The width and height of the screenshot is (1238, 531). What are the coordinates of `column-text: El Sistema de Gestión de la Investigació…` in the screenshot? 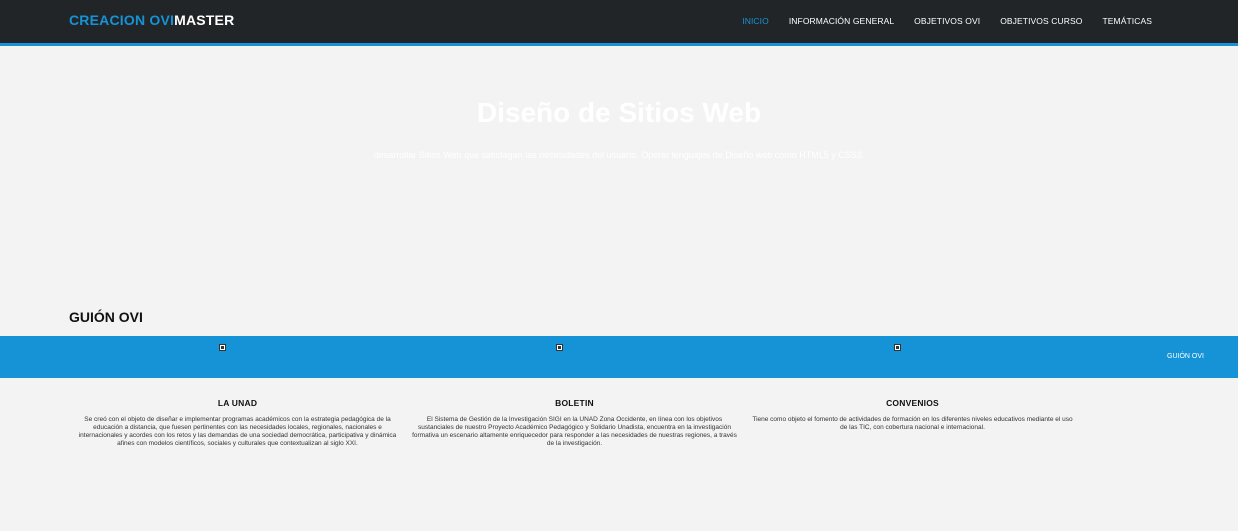 It's located at (574, 432).